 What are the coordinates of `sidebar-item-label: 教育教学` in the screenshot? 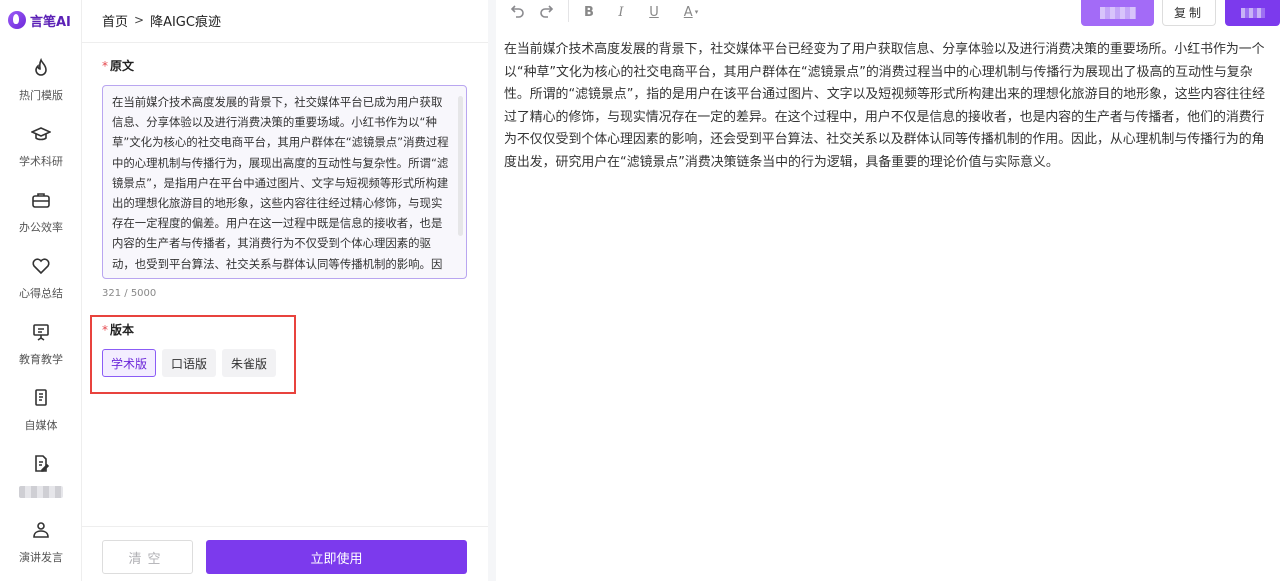 It's located at (41, 359).